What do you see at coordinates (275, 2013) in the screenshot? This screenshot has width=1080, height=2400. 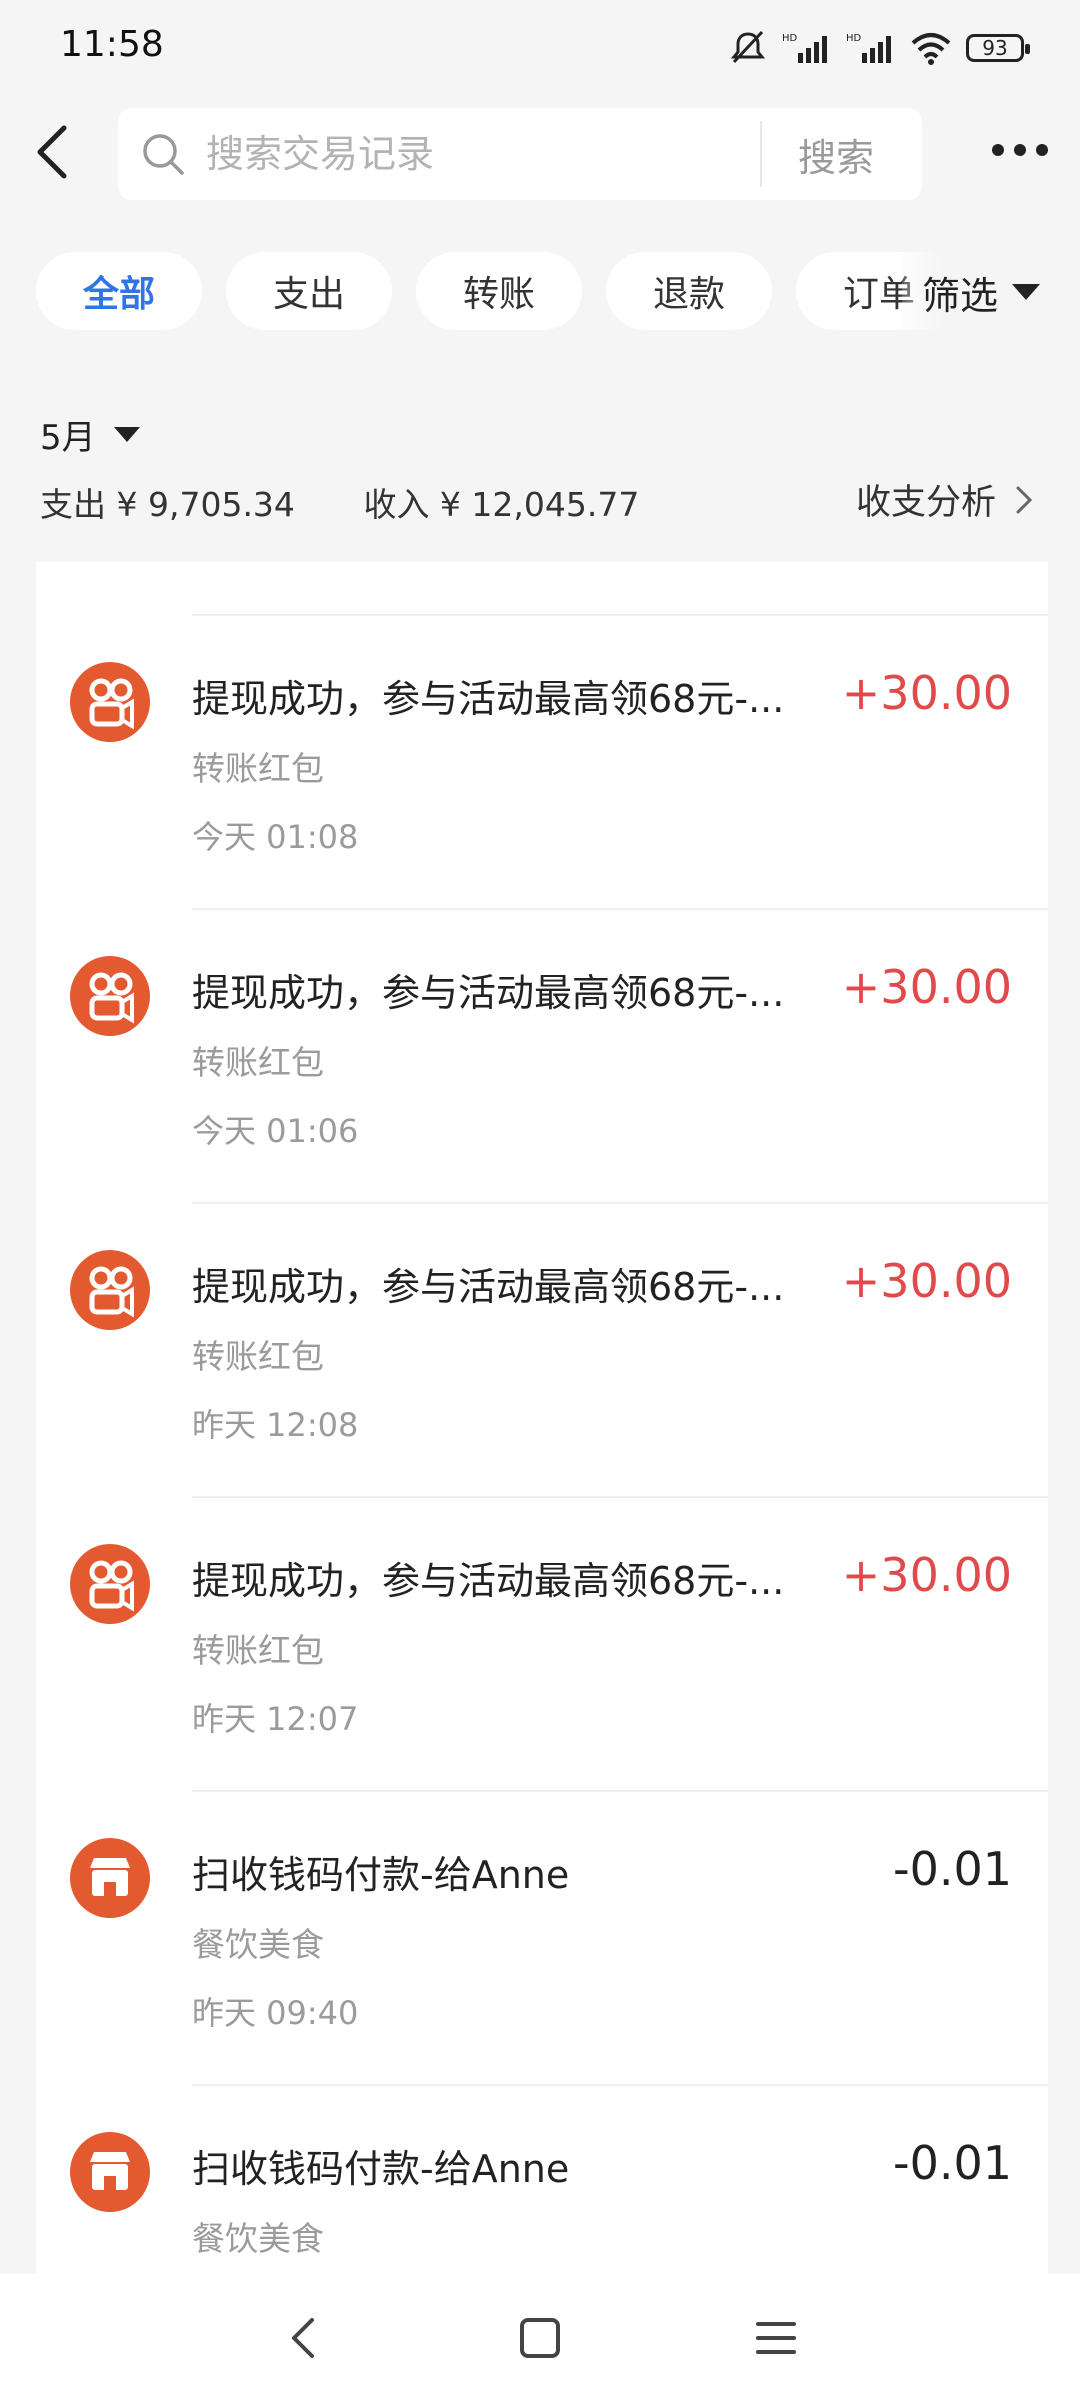 I see `transaction-time: 昨天 09:40` at bounding box center [275, 2013].